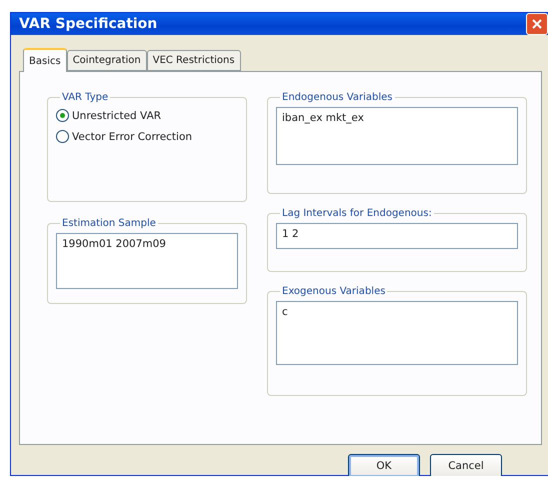 The width and height of the screenshot is (548, 481). What do you see at coordinates (193, 60) in the screenshot?
I see `tab: VEC Restrictions` at bounding box center [193, 60].